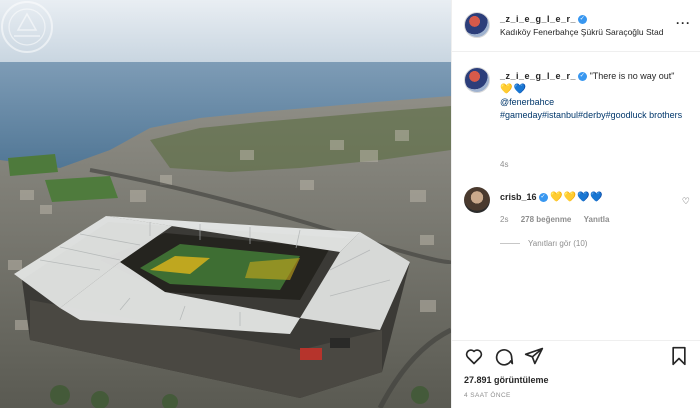 This screenshot has width=700, height=408. Describe the element at coordinates (524, 197) in the screenshot. I see `commenter-username: crisb_16 ✓` at that location.